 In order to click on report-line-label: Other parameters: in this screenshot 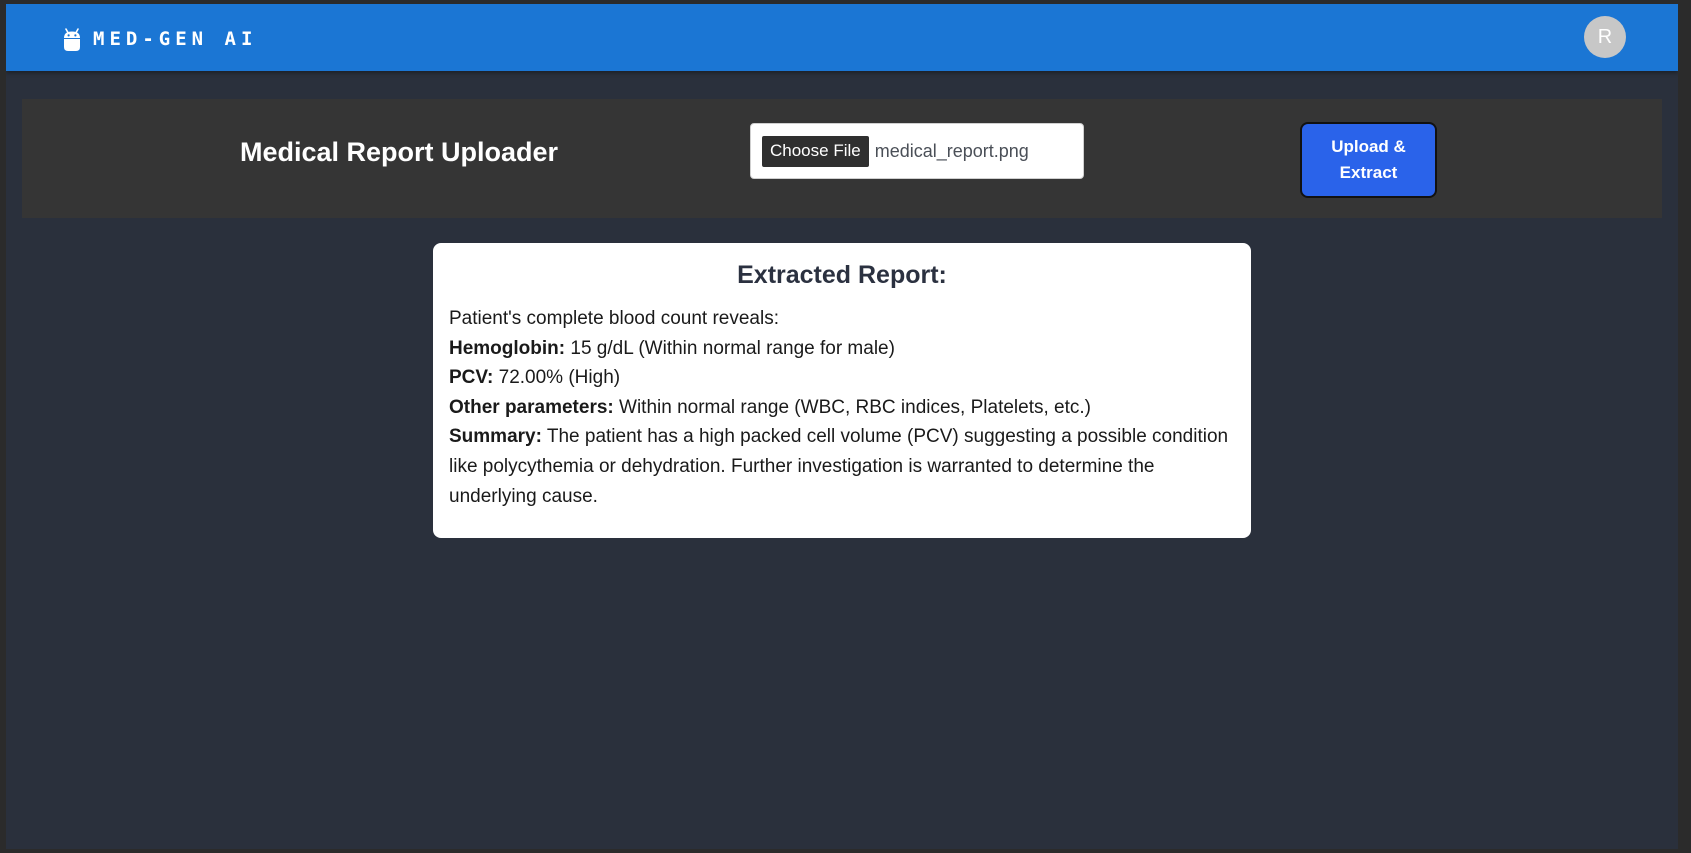, I will do `click(531, 407)`.